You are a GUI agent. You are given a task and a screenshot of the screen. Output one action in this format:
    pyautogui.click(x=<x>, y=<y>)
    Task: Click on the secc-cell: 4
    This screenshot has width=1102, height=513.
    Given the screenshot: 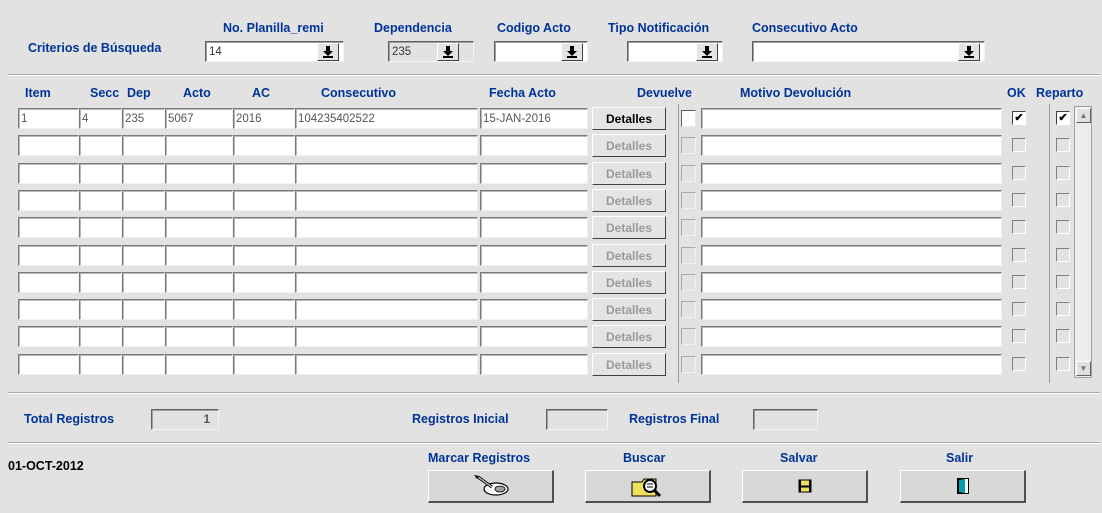 What is the action you would take?
    pyautogui.click(x=100, y=118)
    